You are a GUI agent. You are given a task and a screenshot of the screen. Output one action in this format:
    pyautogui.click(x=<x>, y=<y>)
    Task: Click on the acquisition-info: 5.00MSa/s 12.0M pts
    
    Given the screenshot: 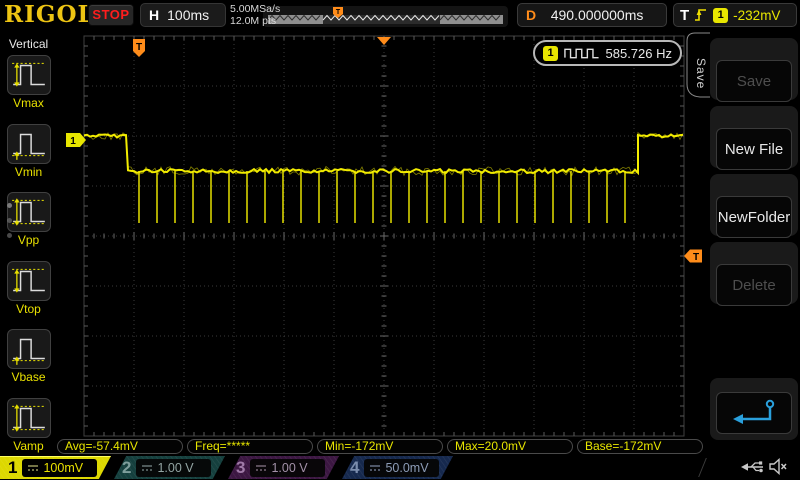 What is the action you would take?
    pyautogui.click(x=255, y=15)
    